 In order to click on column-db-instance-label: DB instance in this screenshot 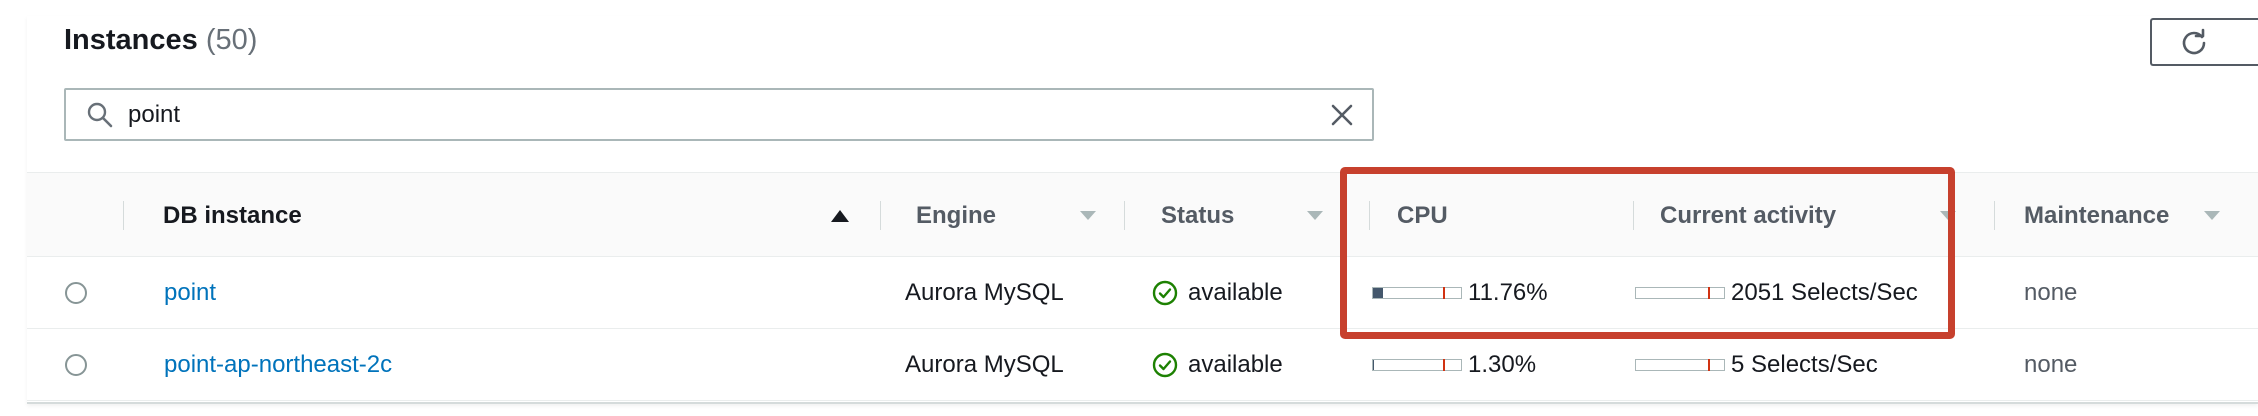, I will do `click(232, 215)`.